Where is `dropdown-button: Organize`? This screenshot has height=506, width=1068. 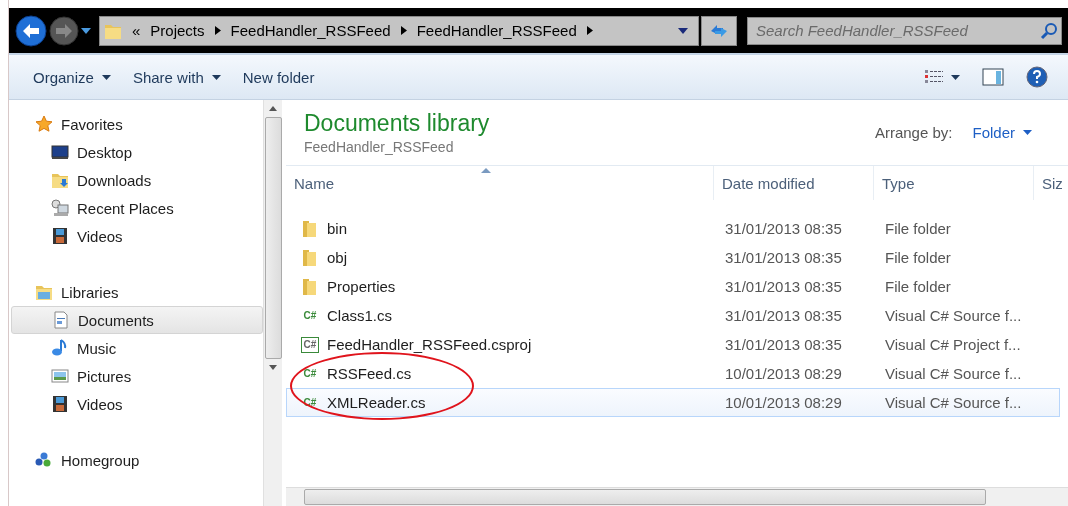
dropdown-button: Organize is located at coordinates (72, 77).